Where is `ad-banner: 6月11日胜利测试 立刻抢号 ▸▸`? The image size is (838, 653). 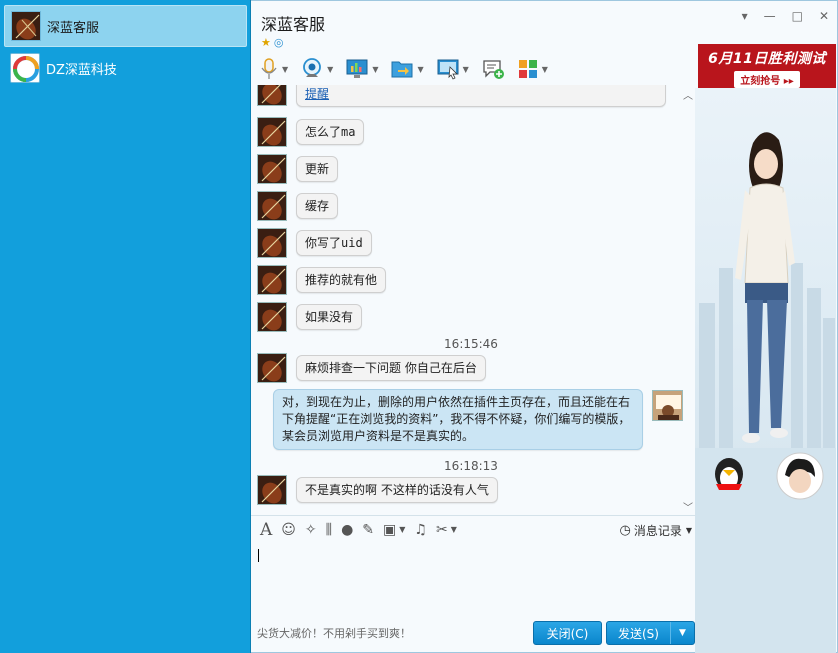 ad-banner: 6月11日胜利测试 立刻抢号 ▸▸ is located at coordinates (767, 66).